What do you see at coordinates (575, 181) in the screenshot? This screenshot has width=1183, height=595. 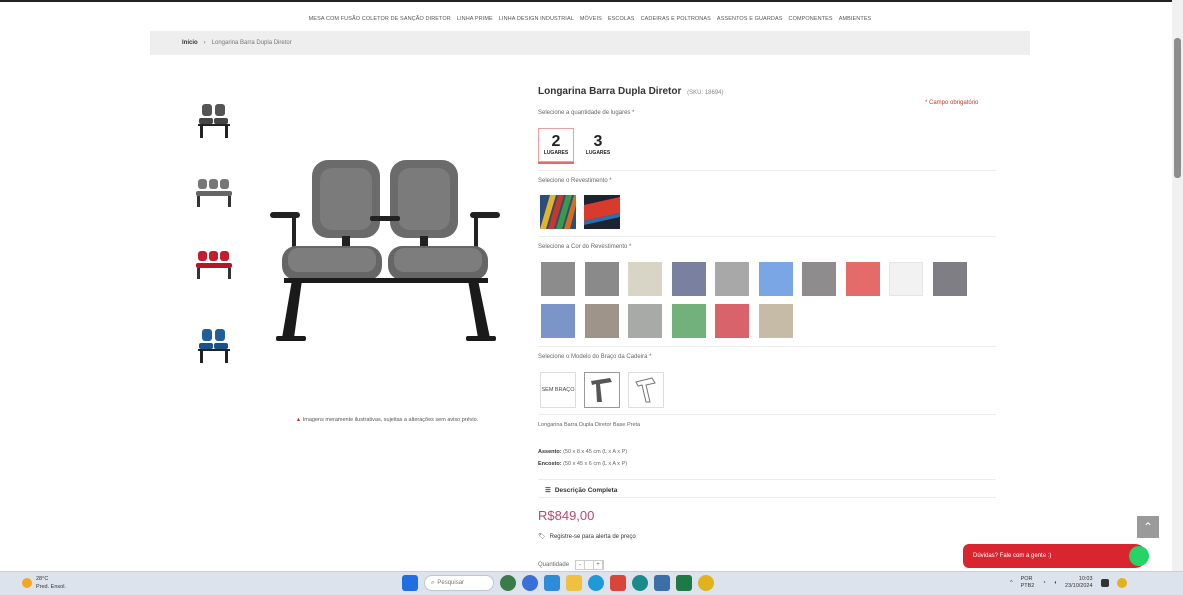 I see `fabric-label: Selecione o Revestimento *` at bounding box center [575, 181].